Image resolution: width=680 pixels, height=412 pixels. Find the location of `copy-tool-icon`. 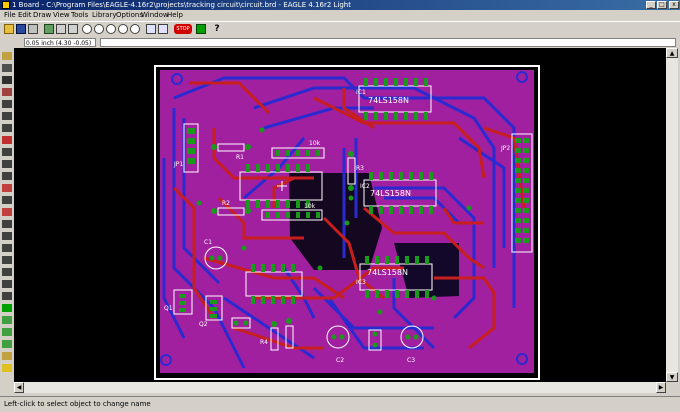

copy-tool-icon is located at coordinates (7, 92).